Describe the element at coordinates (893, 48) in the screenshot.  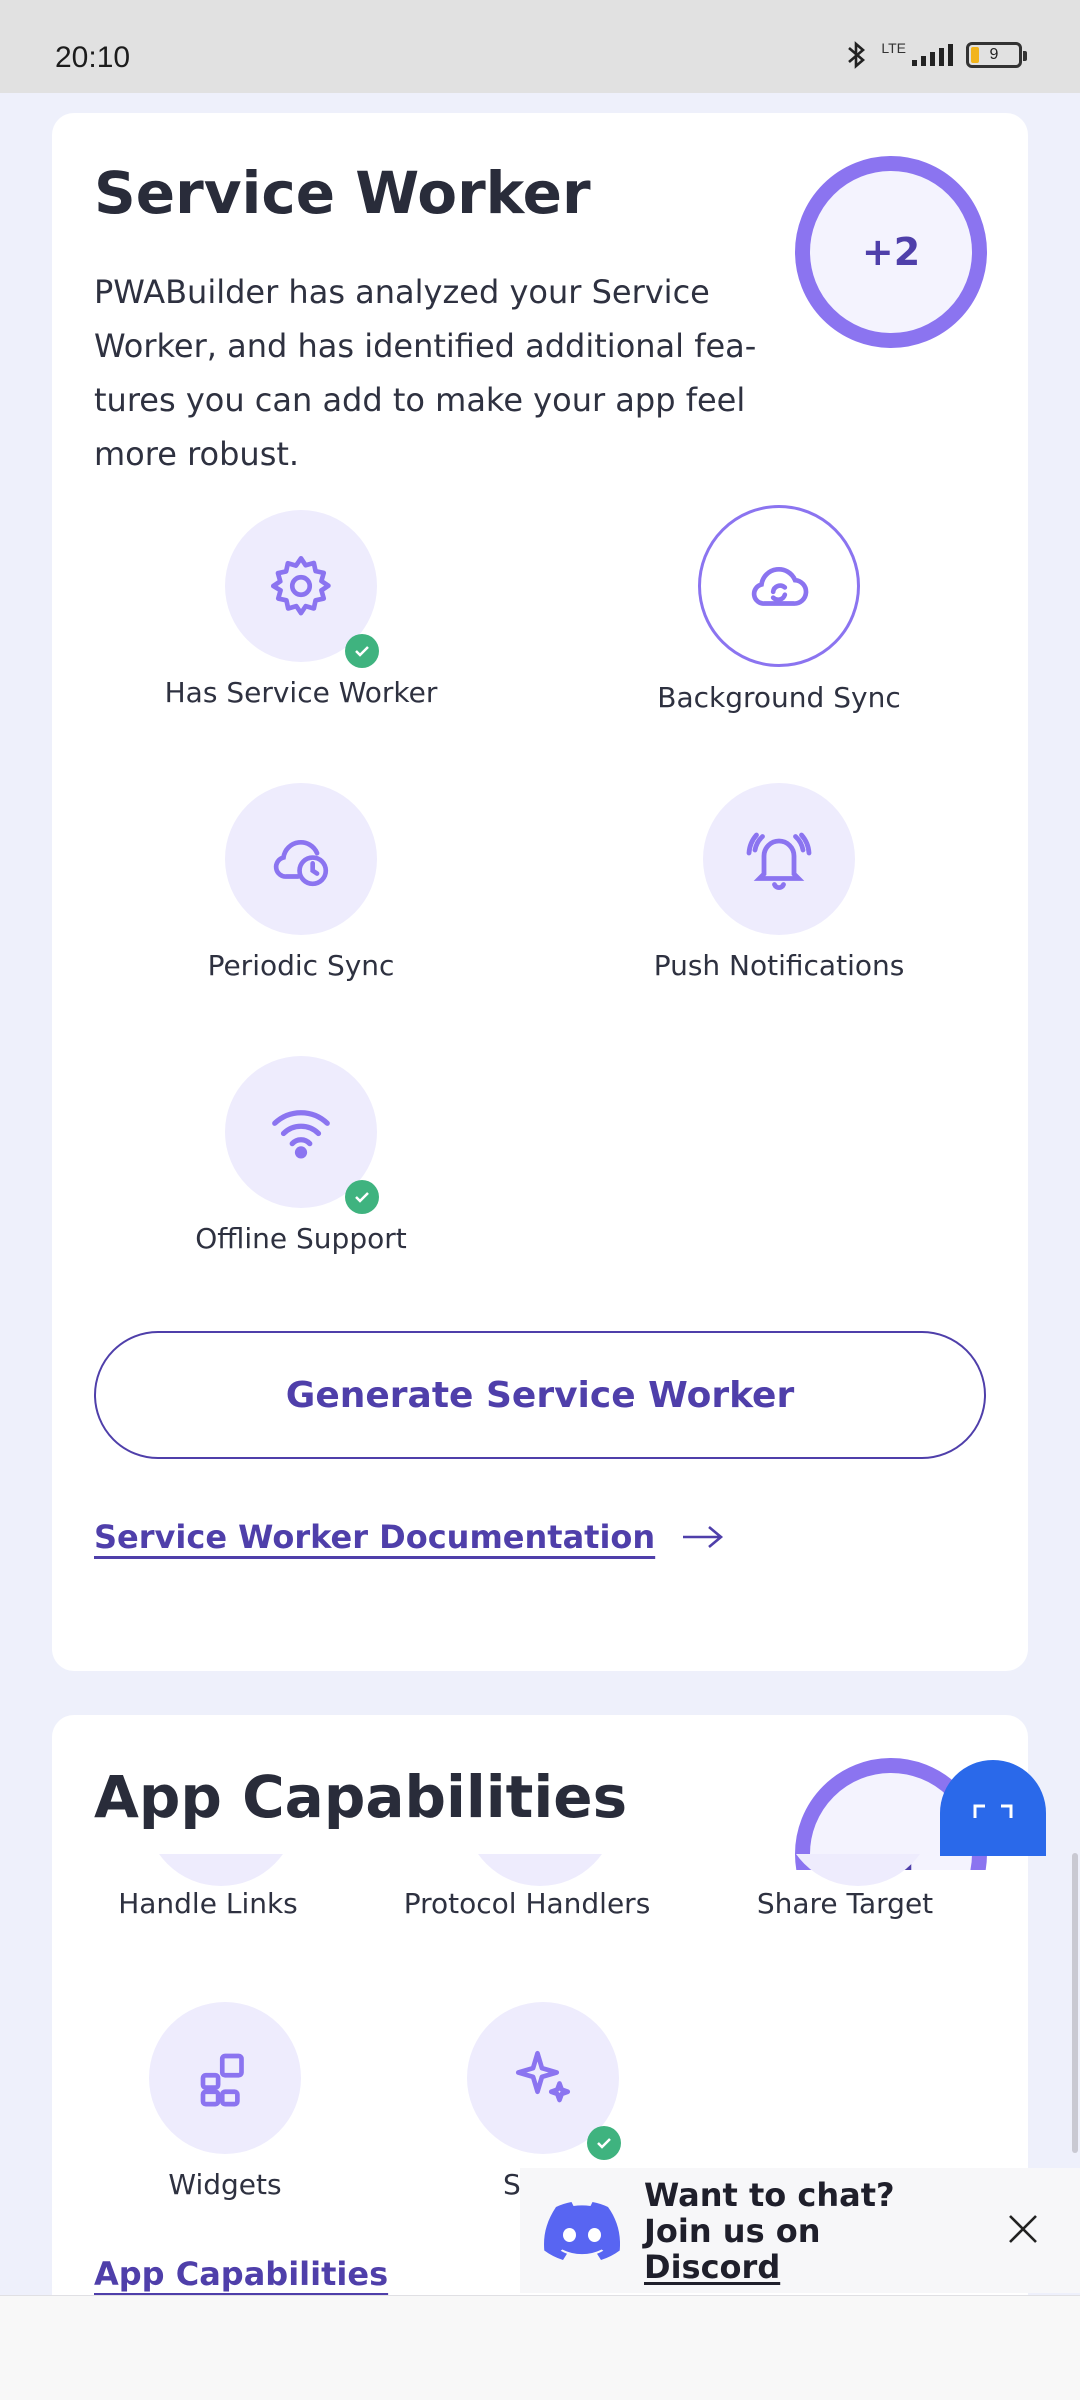
I see `network-label: LTE` at that location.